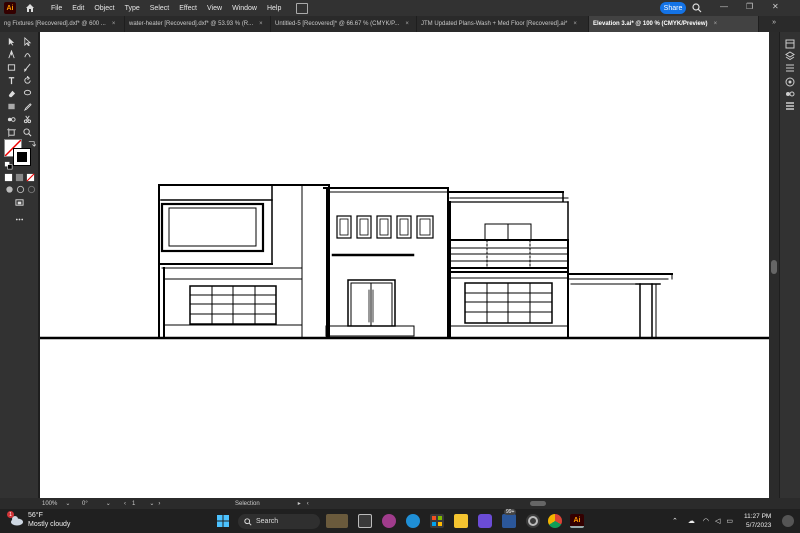 The width and height of the screenshot is (800, 533). What do you see at coordinates (27, 132) in the screenshot?
I see `zoom-tool-icon` at bounding box center [27, 132].